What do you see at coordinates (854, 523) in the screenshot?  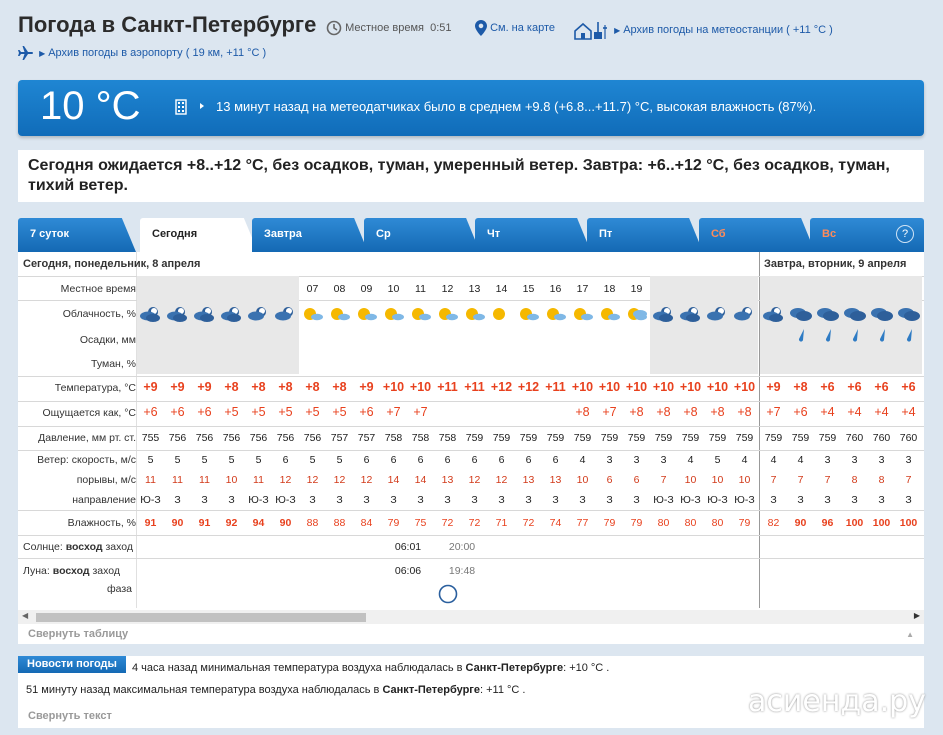 I see `humidity-cell: 100` at bounding box center [854, 523].